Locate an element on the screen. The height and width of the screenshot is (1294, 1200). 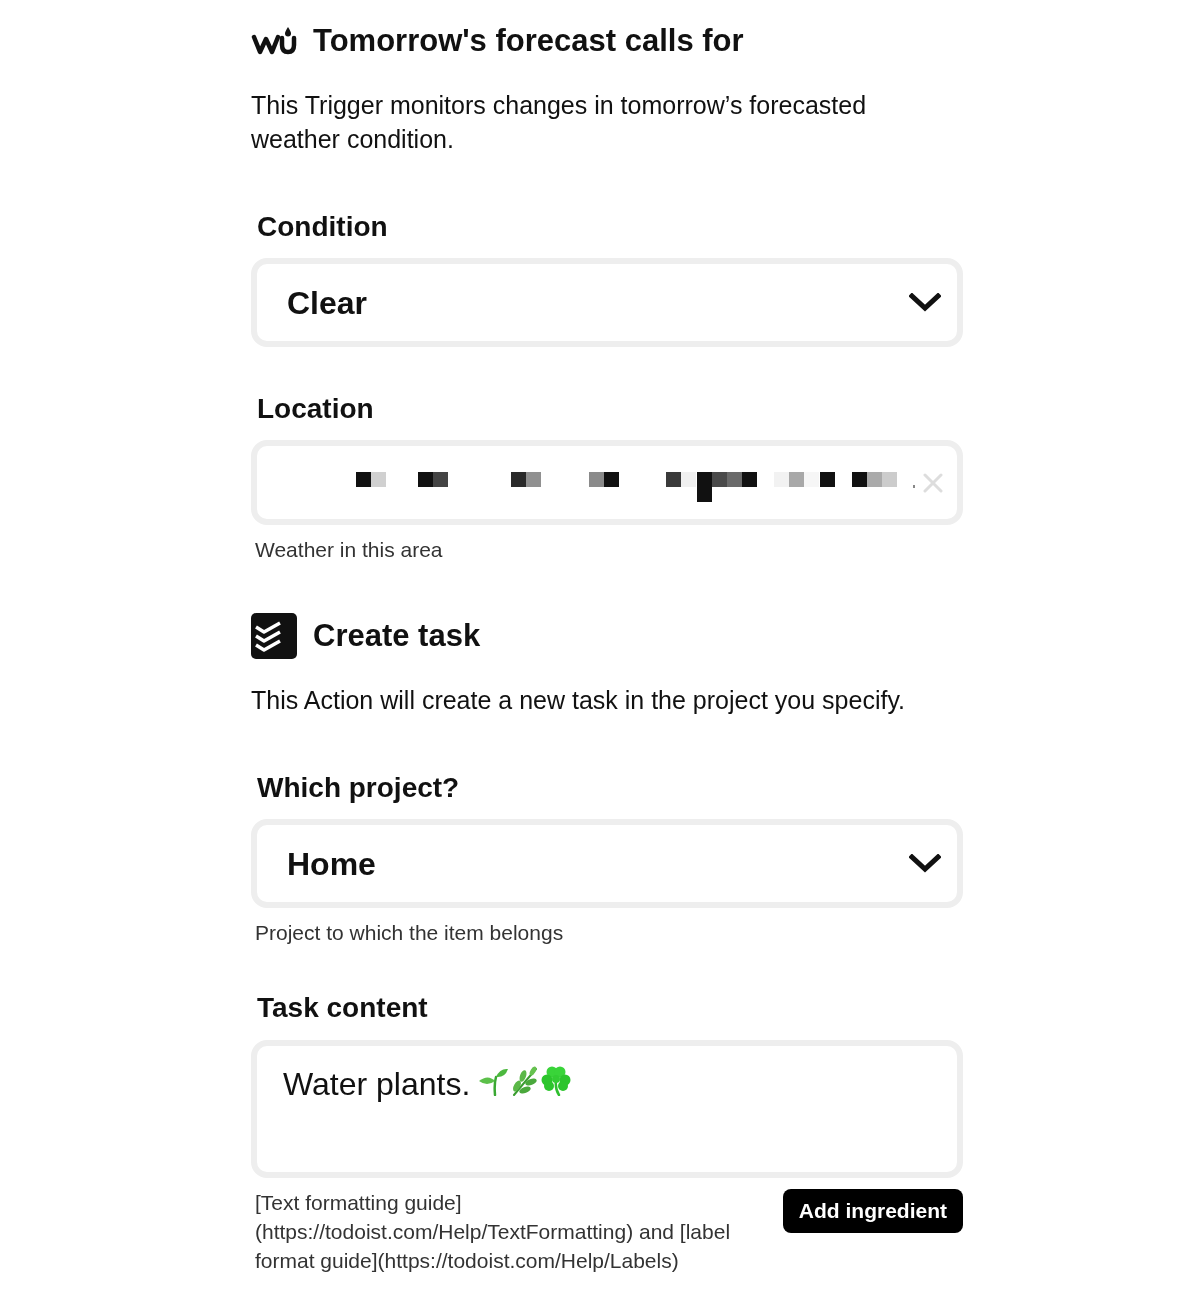
stacked-chevrons-logo-icon is located at coordinates (274, 636).